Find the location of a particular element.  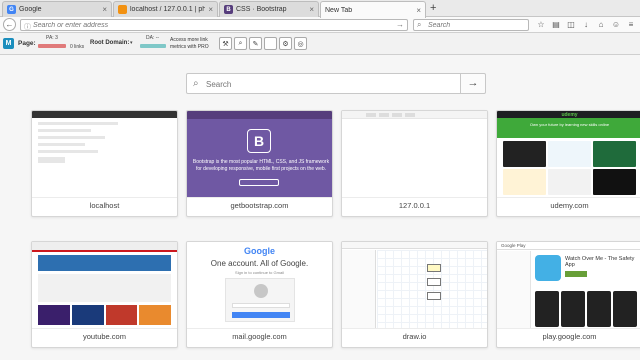

tab-title: Google is located at coordinates (30, 9).